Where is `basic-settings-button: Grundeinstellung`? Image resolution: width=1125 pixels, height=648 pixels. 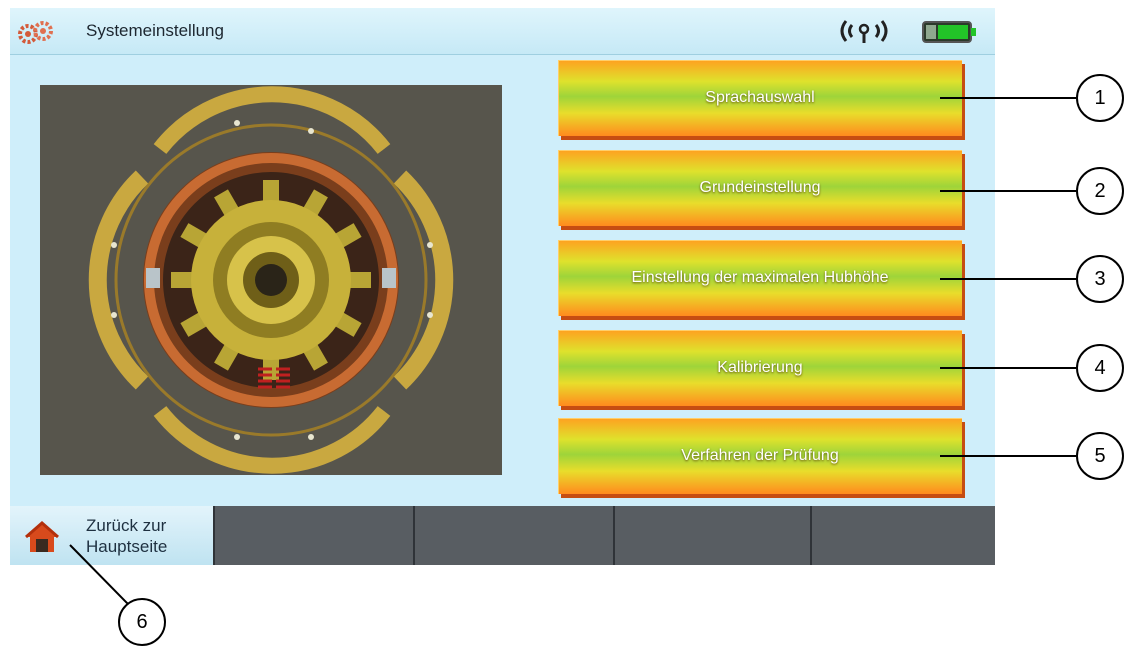 basic-settings-button: Grundeinstellung is located at coordinates (760, 188).